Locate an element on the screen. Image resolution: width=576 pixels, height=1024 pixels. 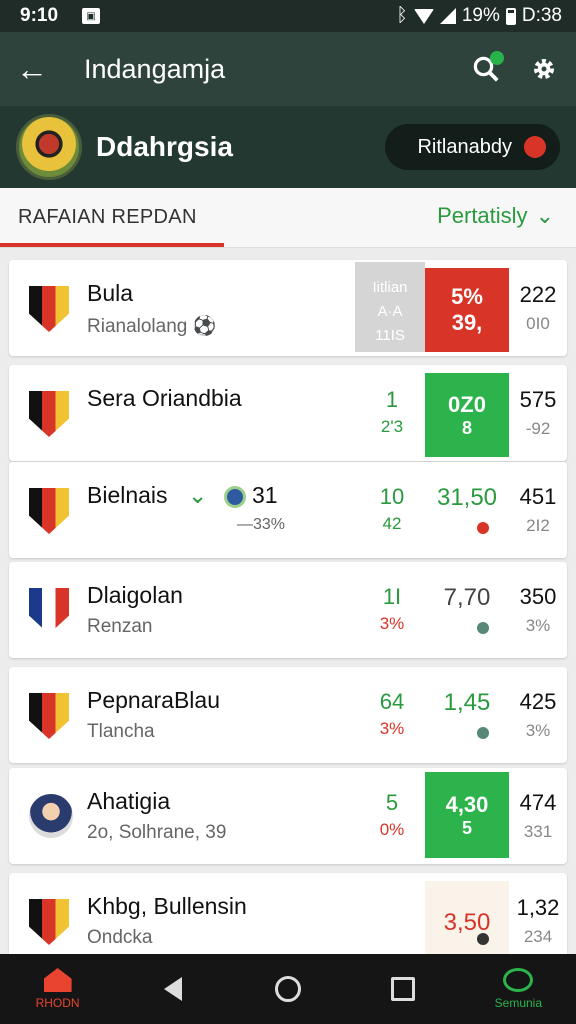
odds-value: 31,50 is located at coordinates (467, 498).